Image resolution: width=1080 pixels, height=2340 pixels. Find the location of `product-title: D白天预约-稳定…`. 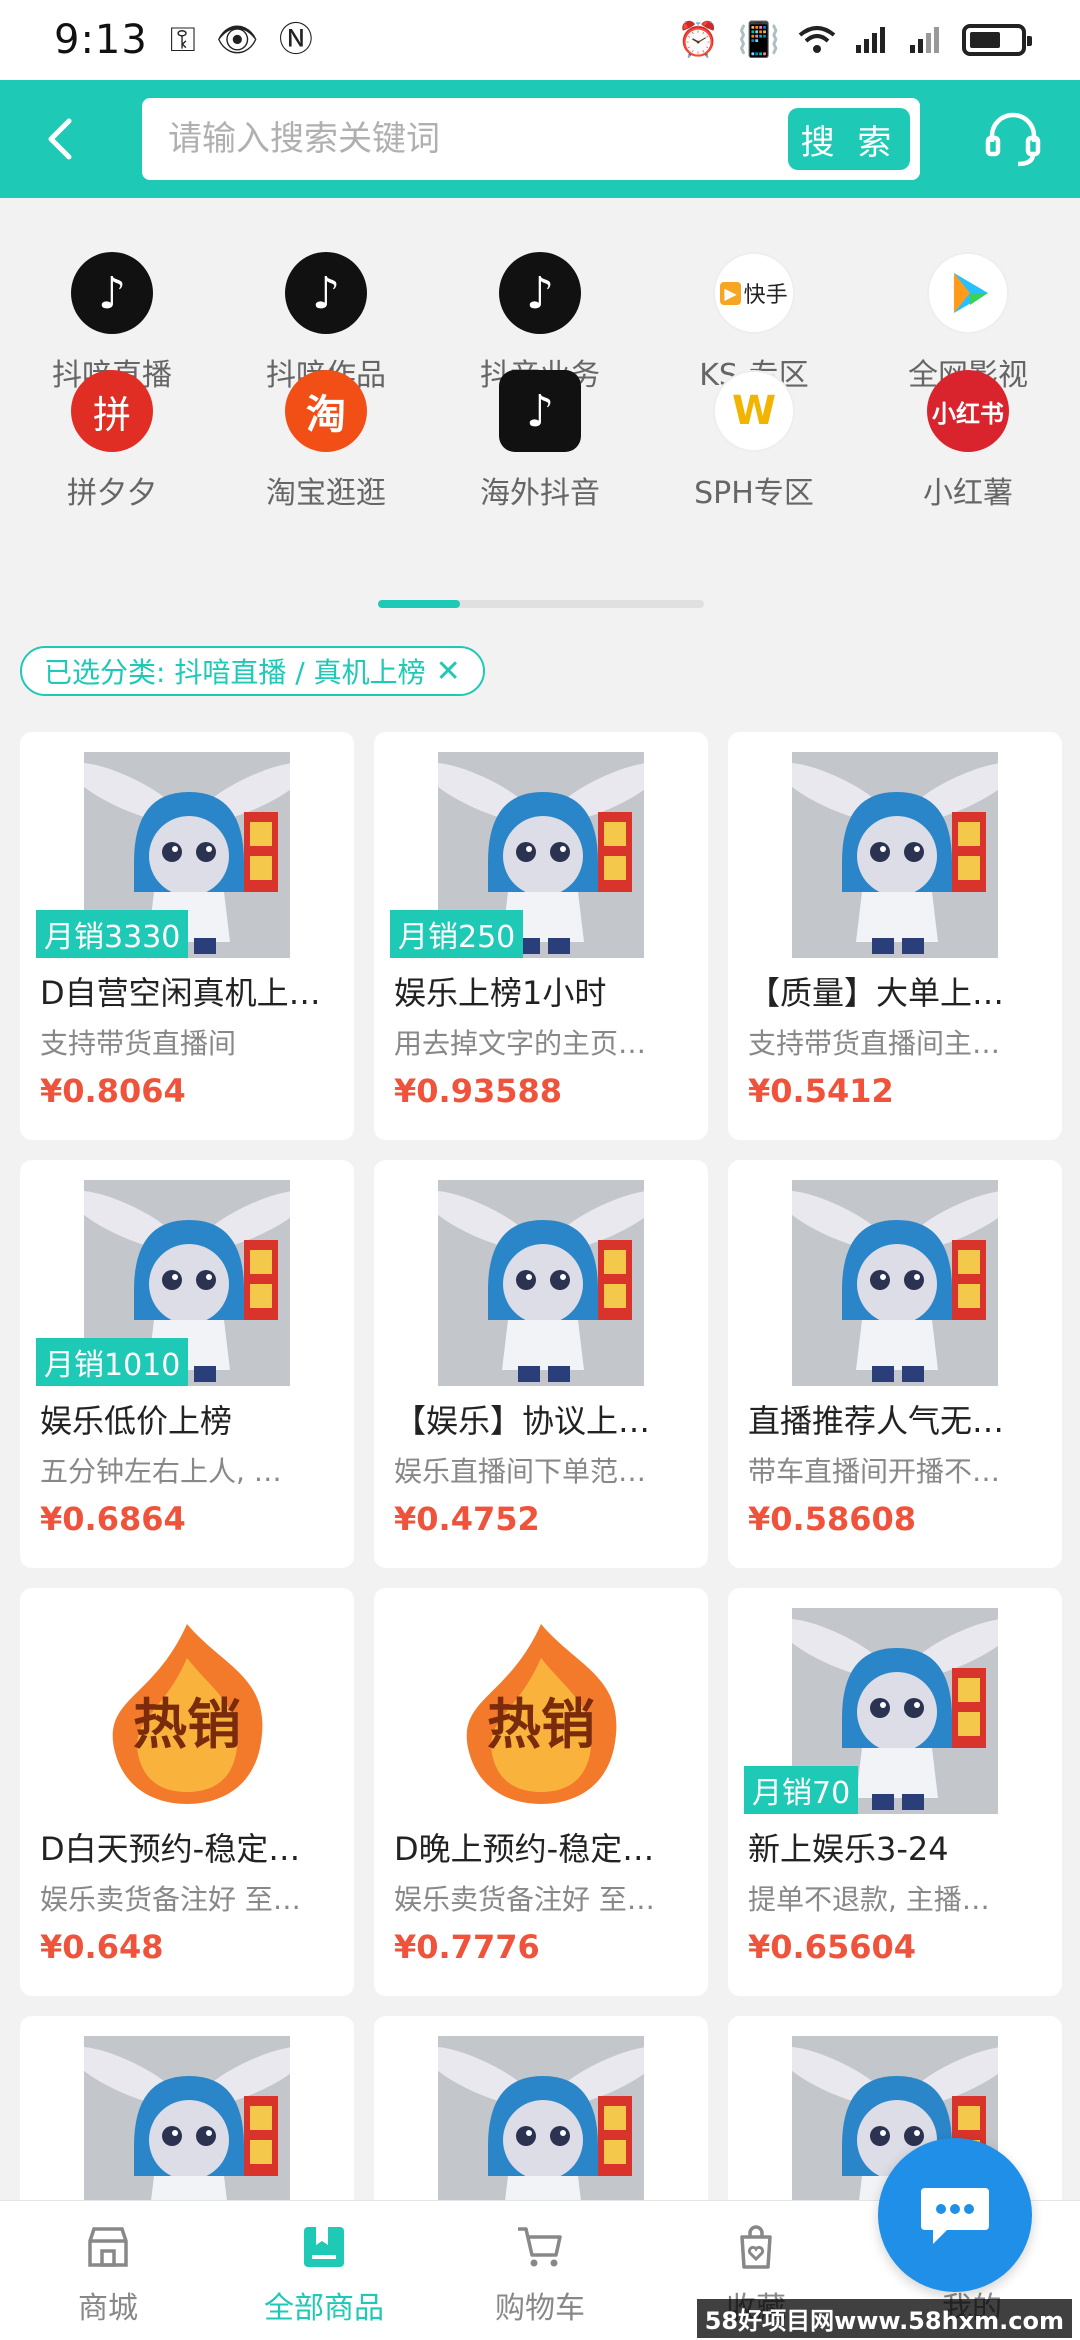

product-title: D白天预约-稳定… is located at coordinates (170, 1849).